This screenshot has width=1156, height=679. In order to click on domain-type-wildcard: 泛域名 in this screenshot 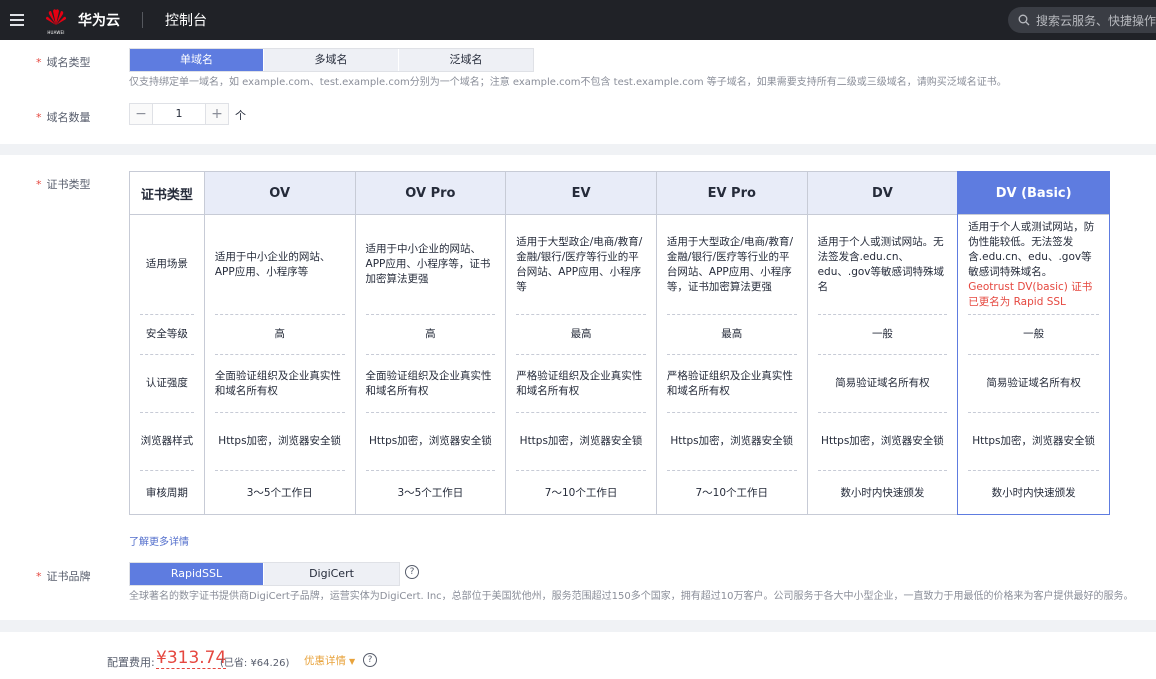, I will do `click(466, 60)`.